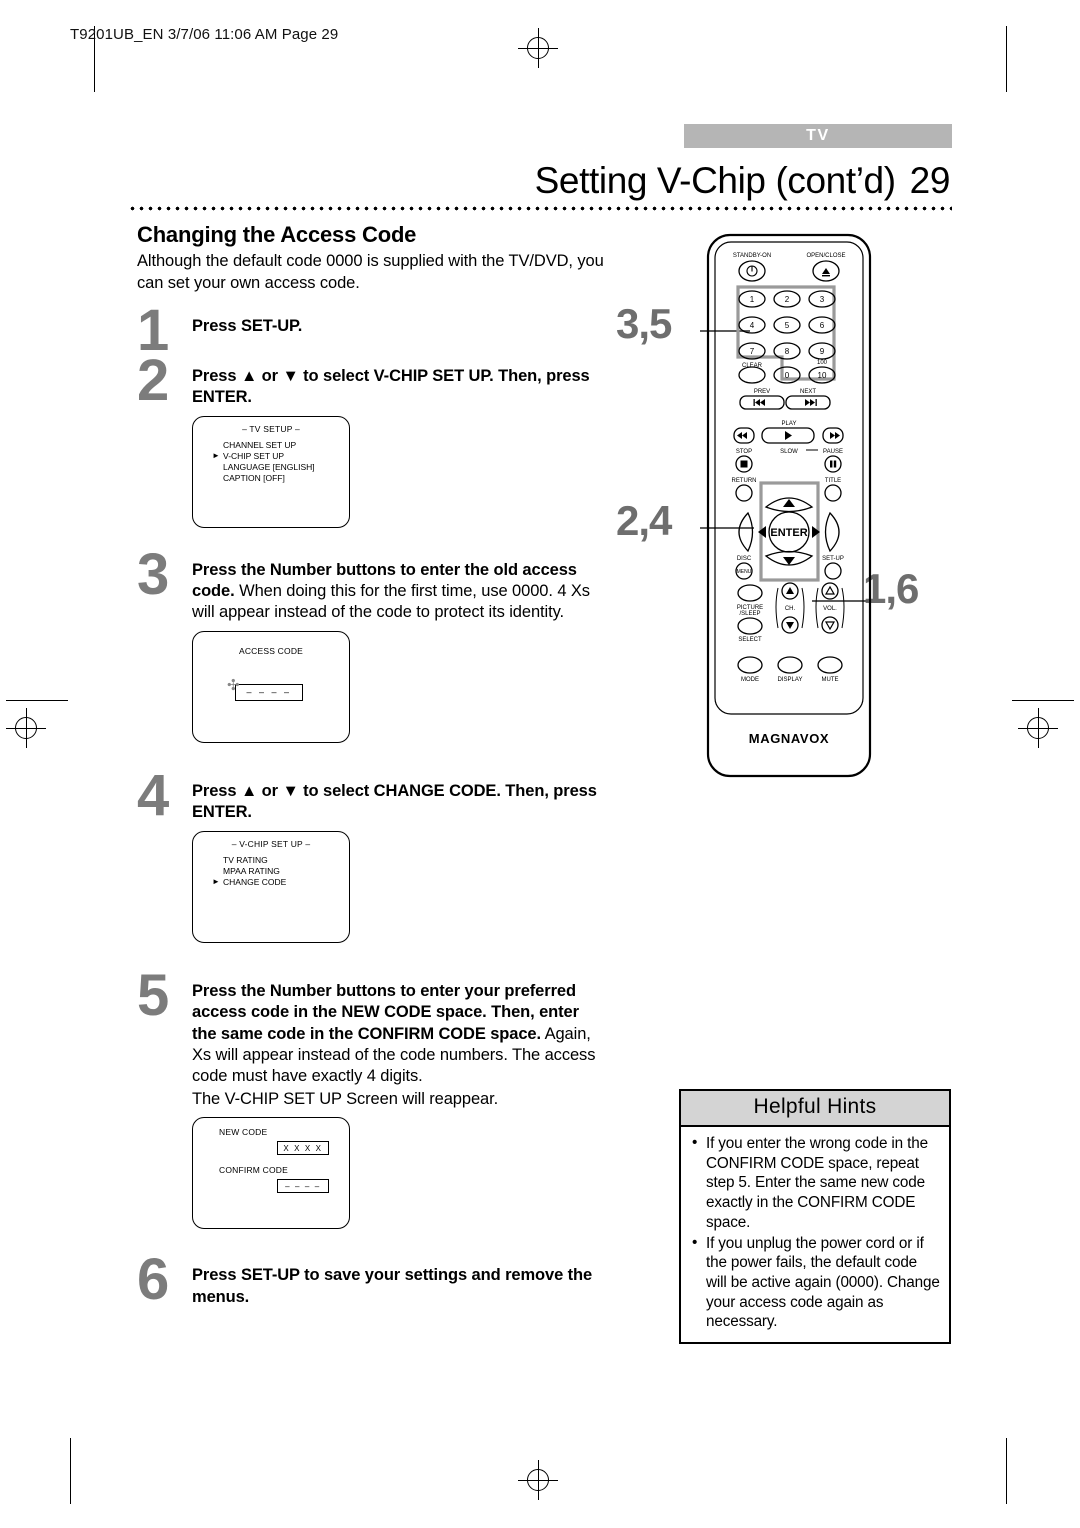  I want to click on key-0: 0, so click(787, 375).